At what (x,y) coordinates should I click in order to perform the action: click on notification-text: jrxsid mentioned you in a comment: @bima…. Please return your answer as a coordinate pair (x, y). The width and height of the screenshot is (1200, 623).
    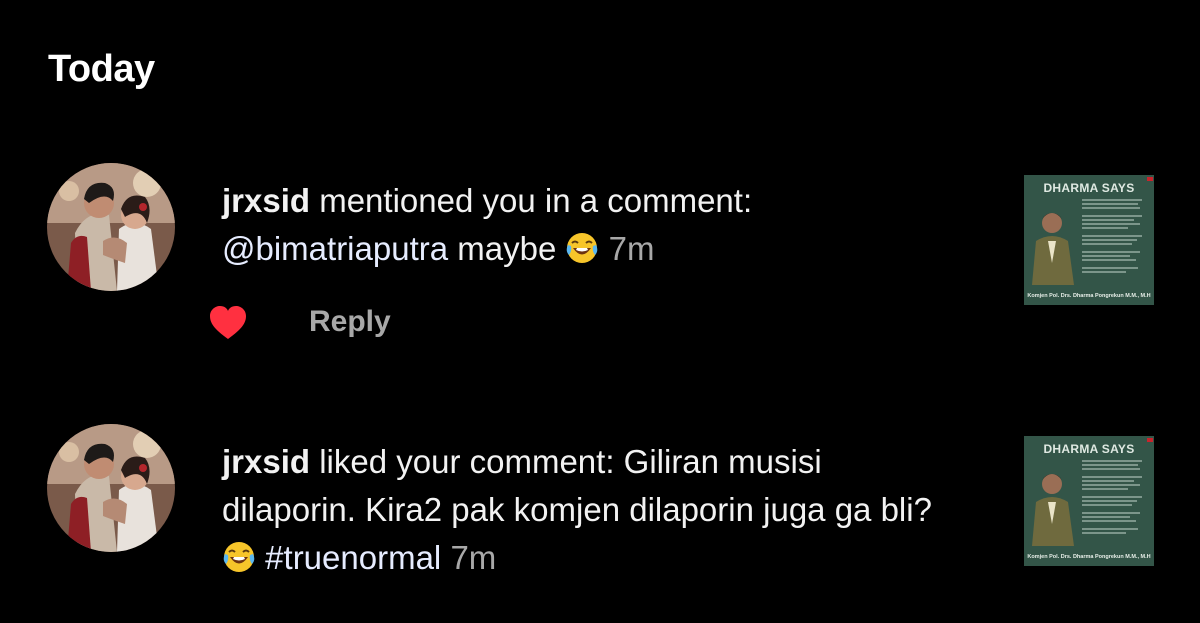
    Looking at the image, I should click on (592, 225).